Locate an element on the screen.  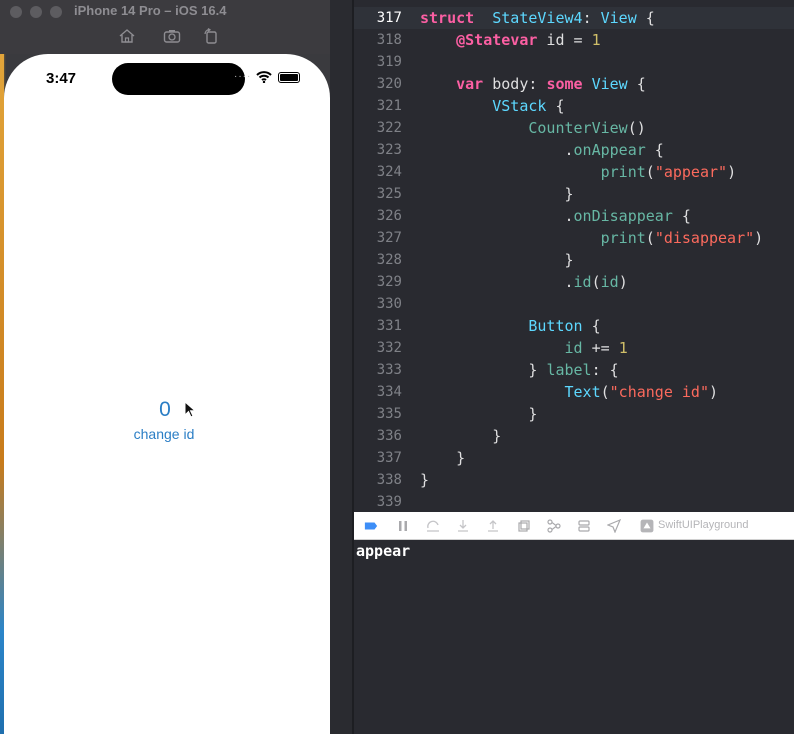
line-number: 333 is located at coordinates (389, 370).